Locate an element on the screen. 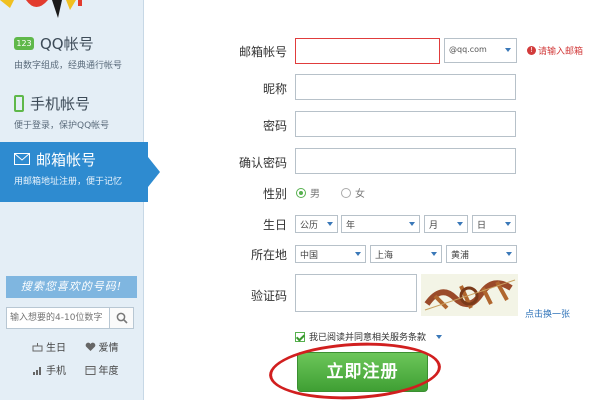  email-error-text: 请输入邮箱 is located at coordinates (561, 52).